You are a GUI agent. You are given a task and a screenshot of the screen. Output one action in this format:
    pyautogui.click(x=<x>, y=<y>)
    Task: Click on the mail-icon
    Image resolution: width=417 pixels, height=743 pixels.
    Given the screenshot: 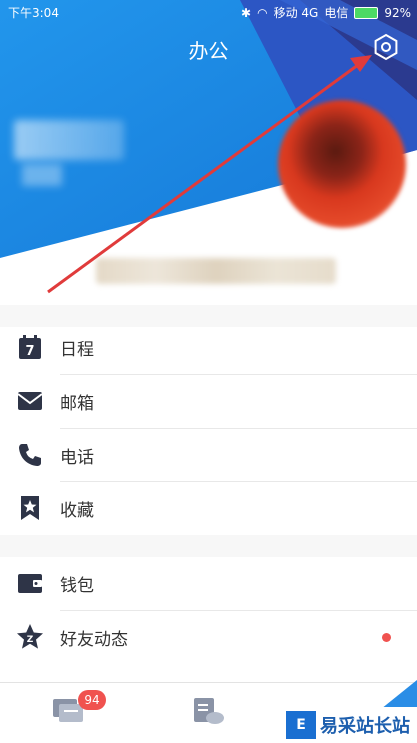 What is the action you would take?
    pyautogui.click(x=30, y=401)
    